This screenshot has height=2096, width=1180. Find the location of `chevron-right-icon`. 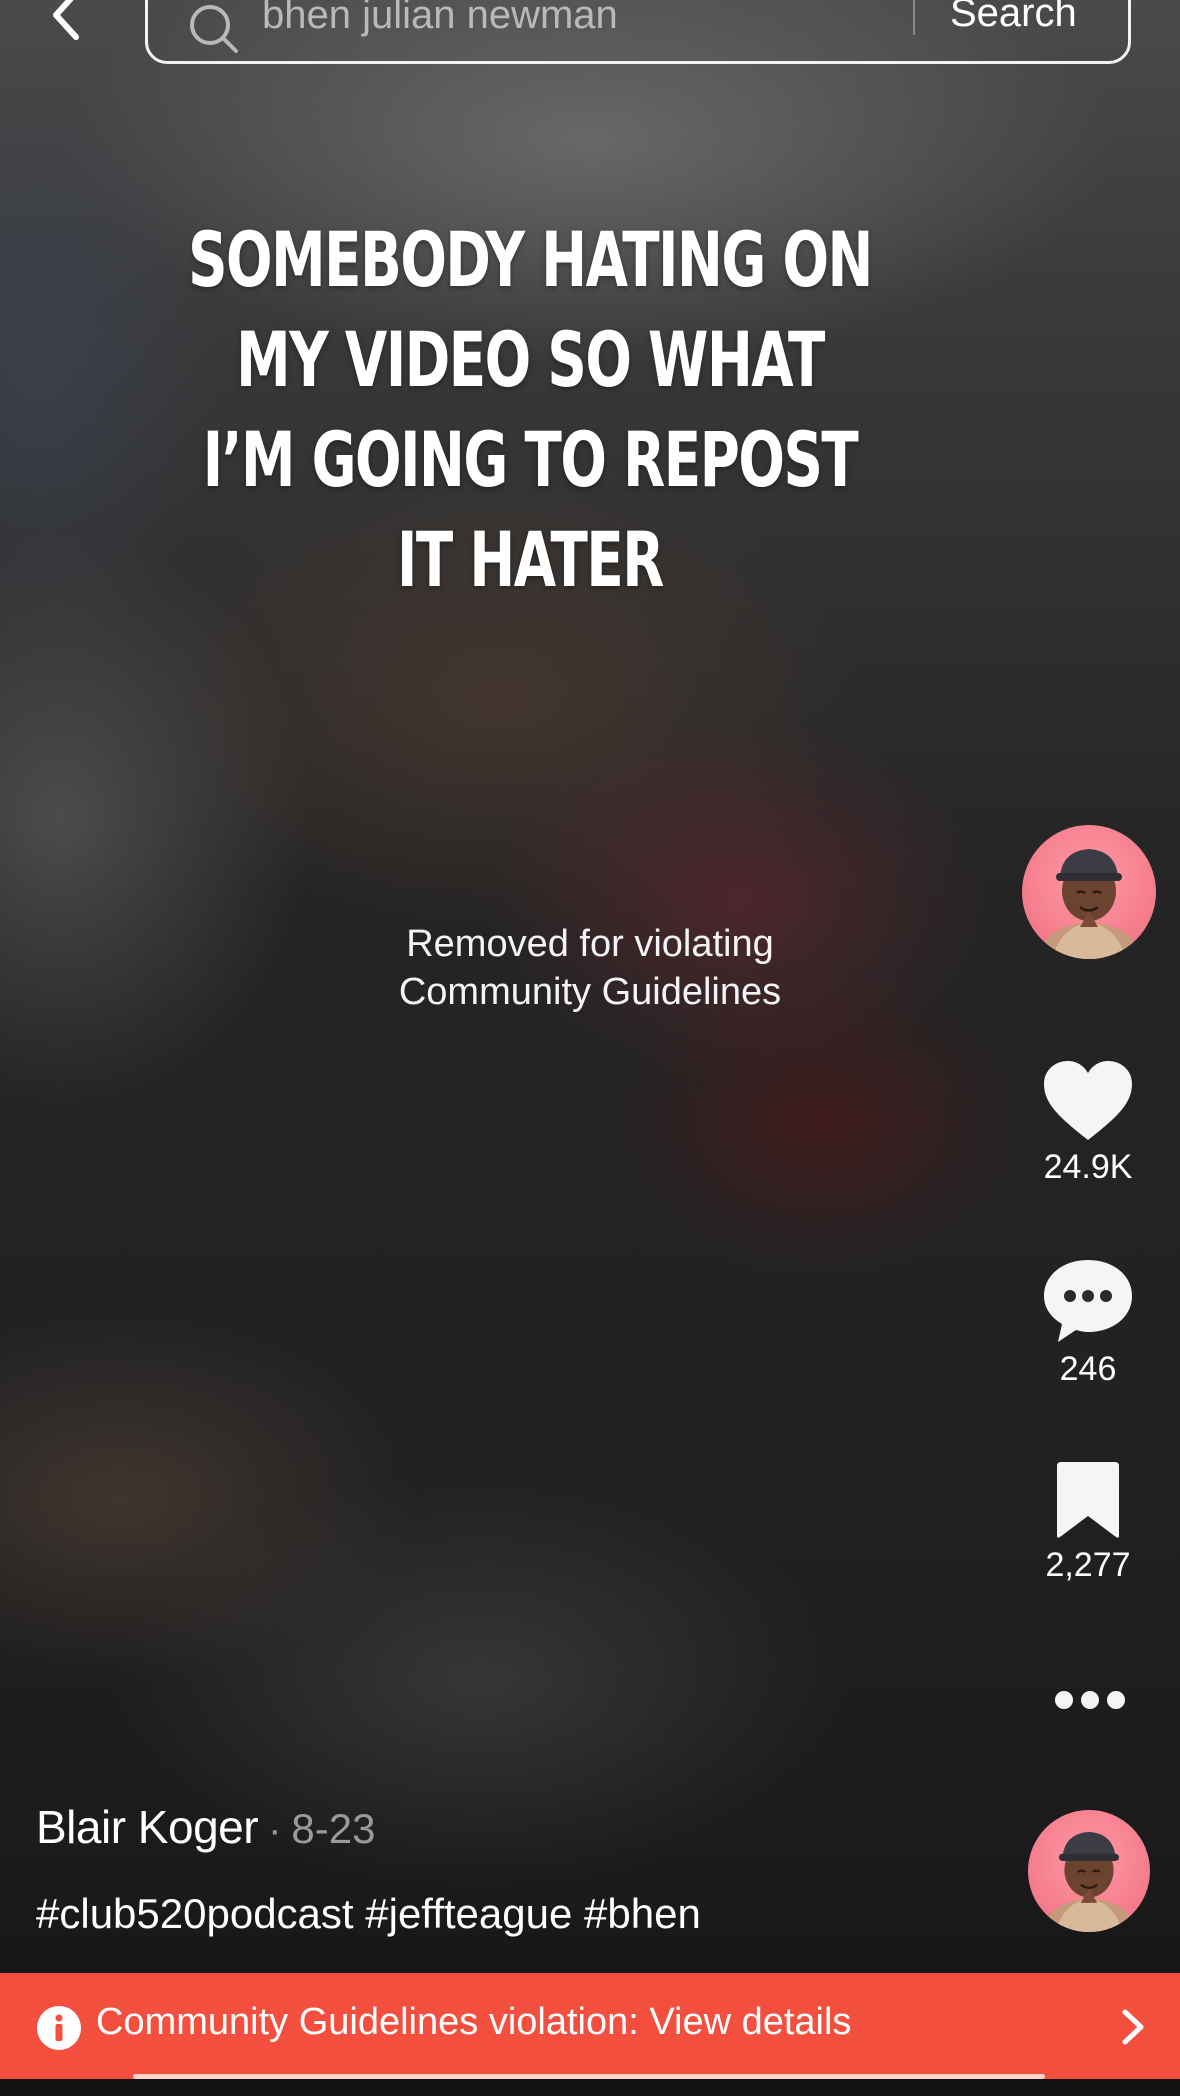

chevron-right-icon is located at coordinates (1133, 2027).